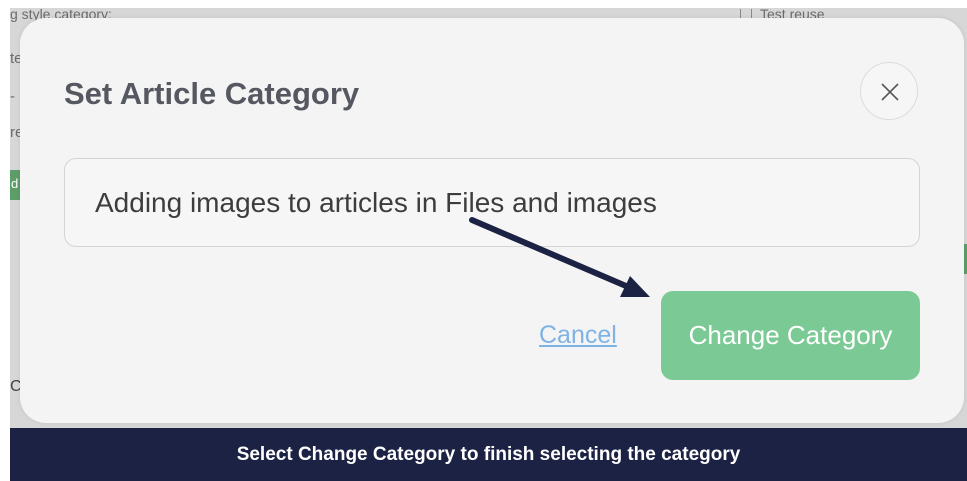  Describe the element at coordinates (578, 335) in the screenshot. I see `cancel-link: Cancel` at that location.